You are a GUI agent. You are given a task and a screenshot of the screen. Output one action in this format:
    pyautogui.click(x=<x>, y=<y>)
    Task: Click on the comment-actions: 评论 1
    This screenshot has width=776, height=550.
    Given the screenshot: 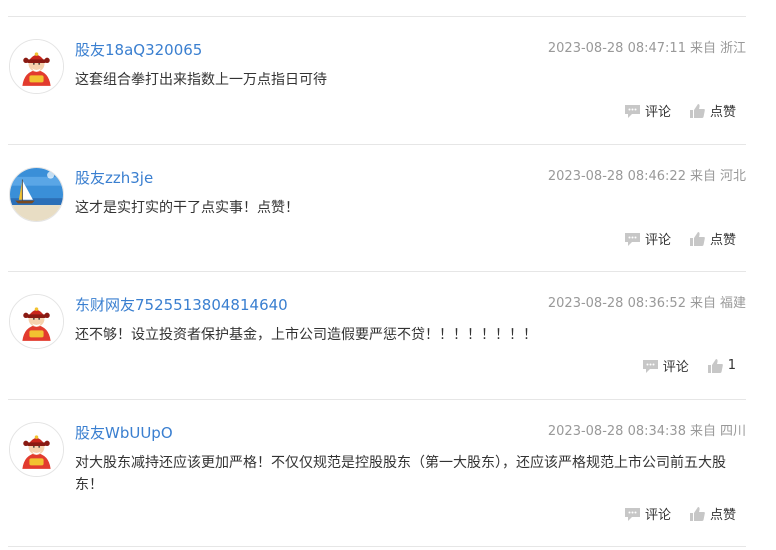 What is the action you would take?
    pyautogui.click(x=689, y=365)
    